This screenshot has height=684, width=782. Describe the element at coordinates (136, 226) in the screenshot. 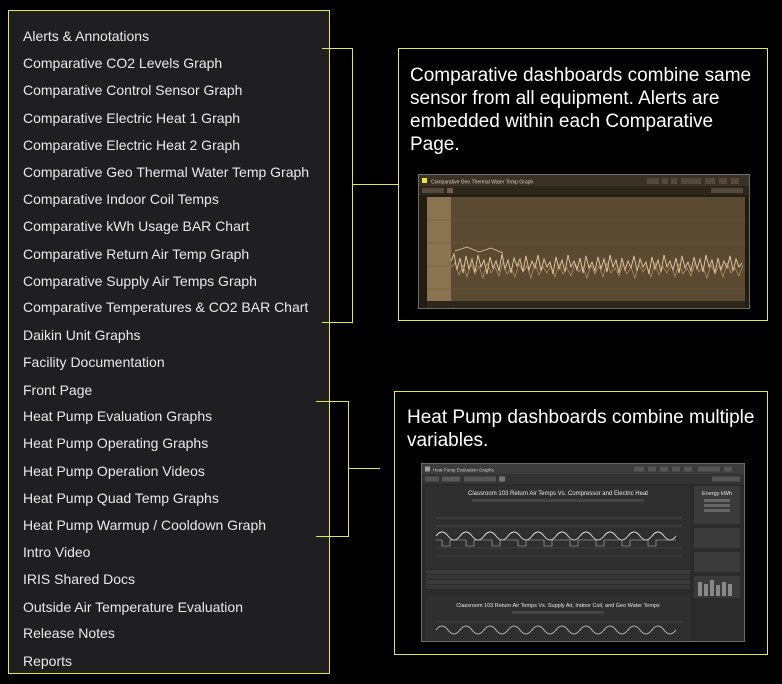

I see `menu-item: Comparative kWh Usage BAR Chart` at that location.